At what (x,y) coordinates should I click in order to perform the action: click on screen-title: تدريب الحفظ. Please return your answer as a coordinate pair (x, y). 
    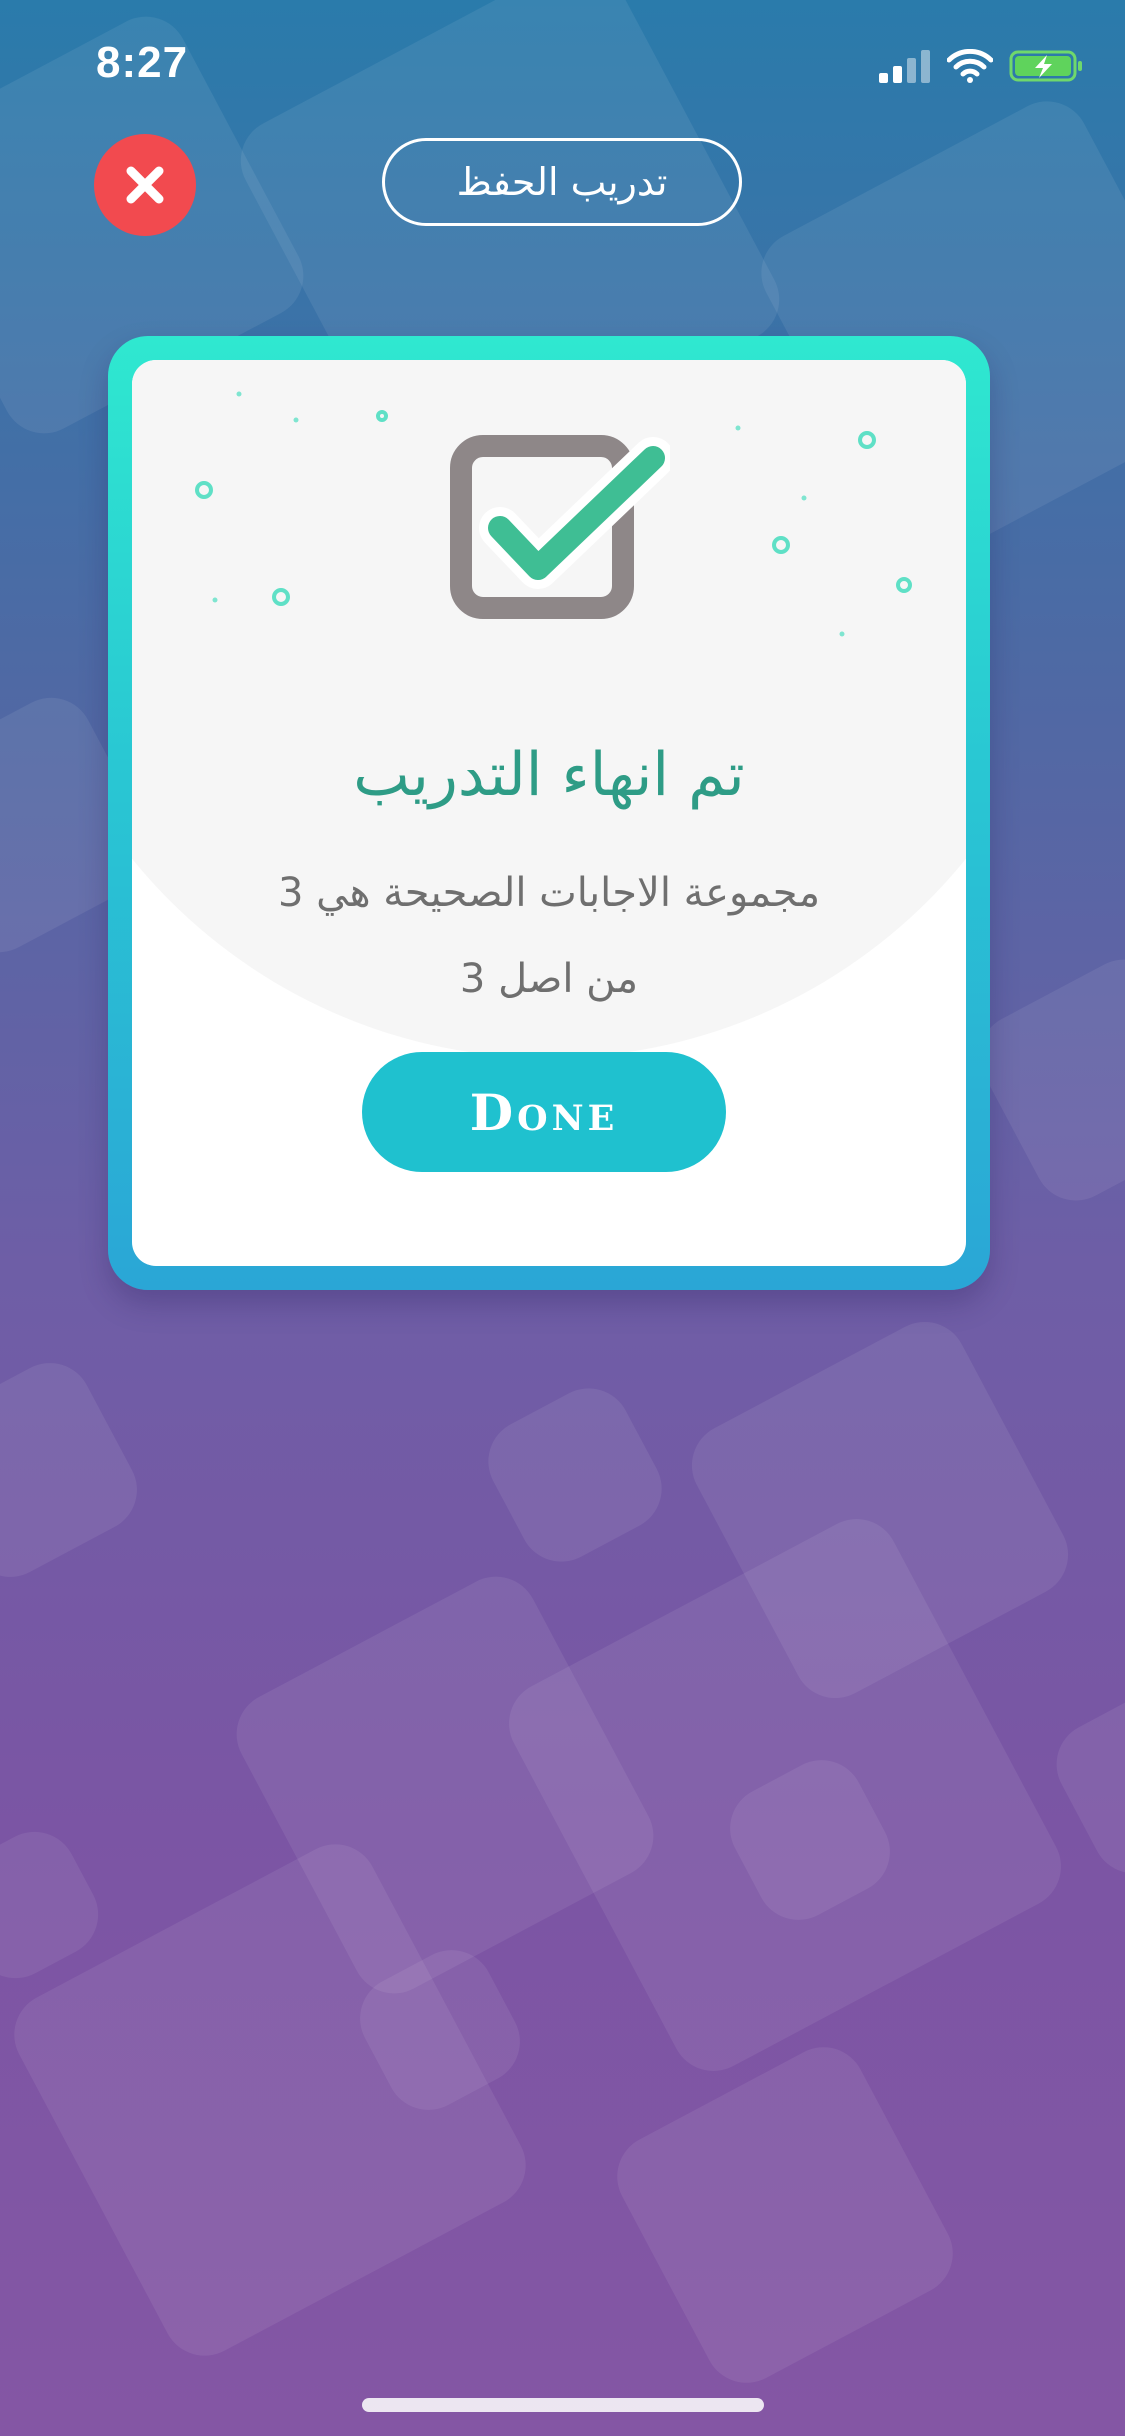
    Looking at the image, I should click on (562, 182).